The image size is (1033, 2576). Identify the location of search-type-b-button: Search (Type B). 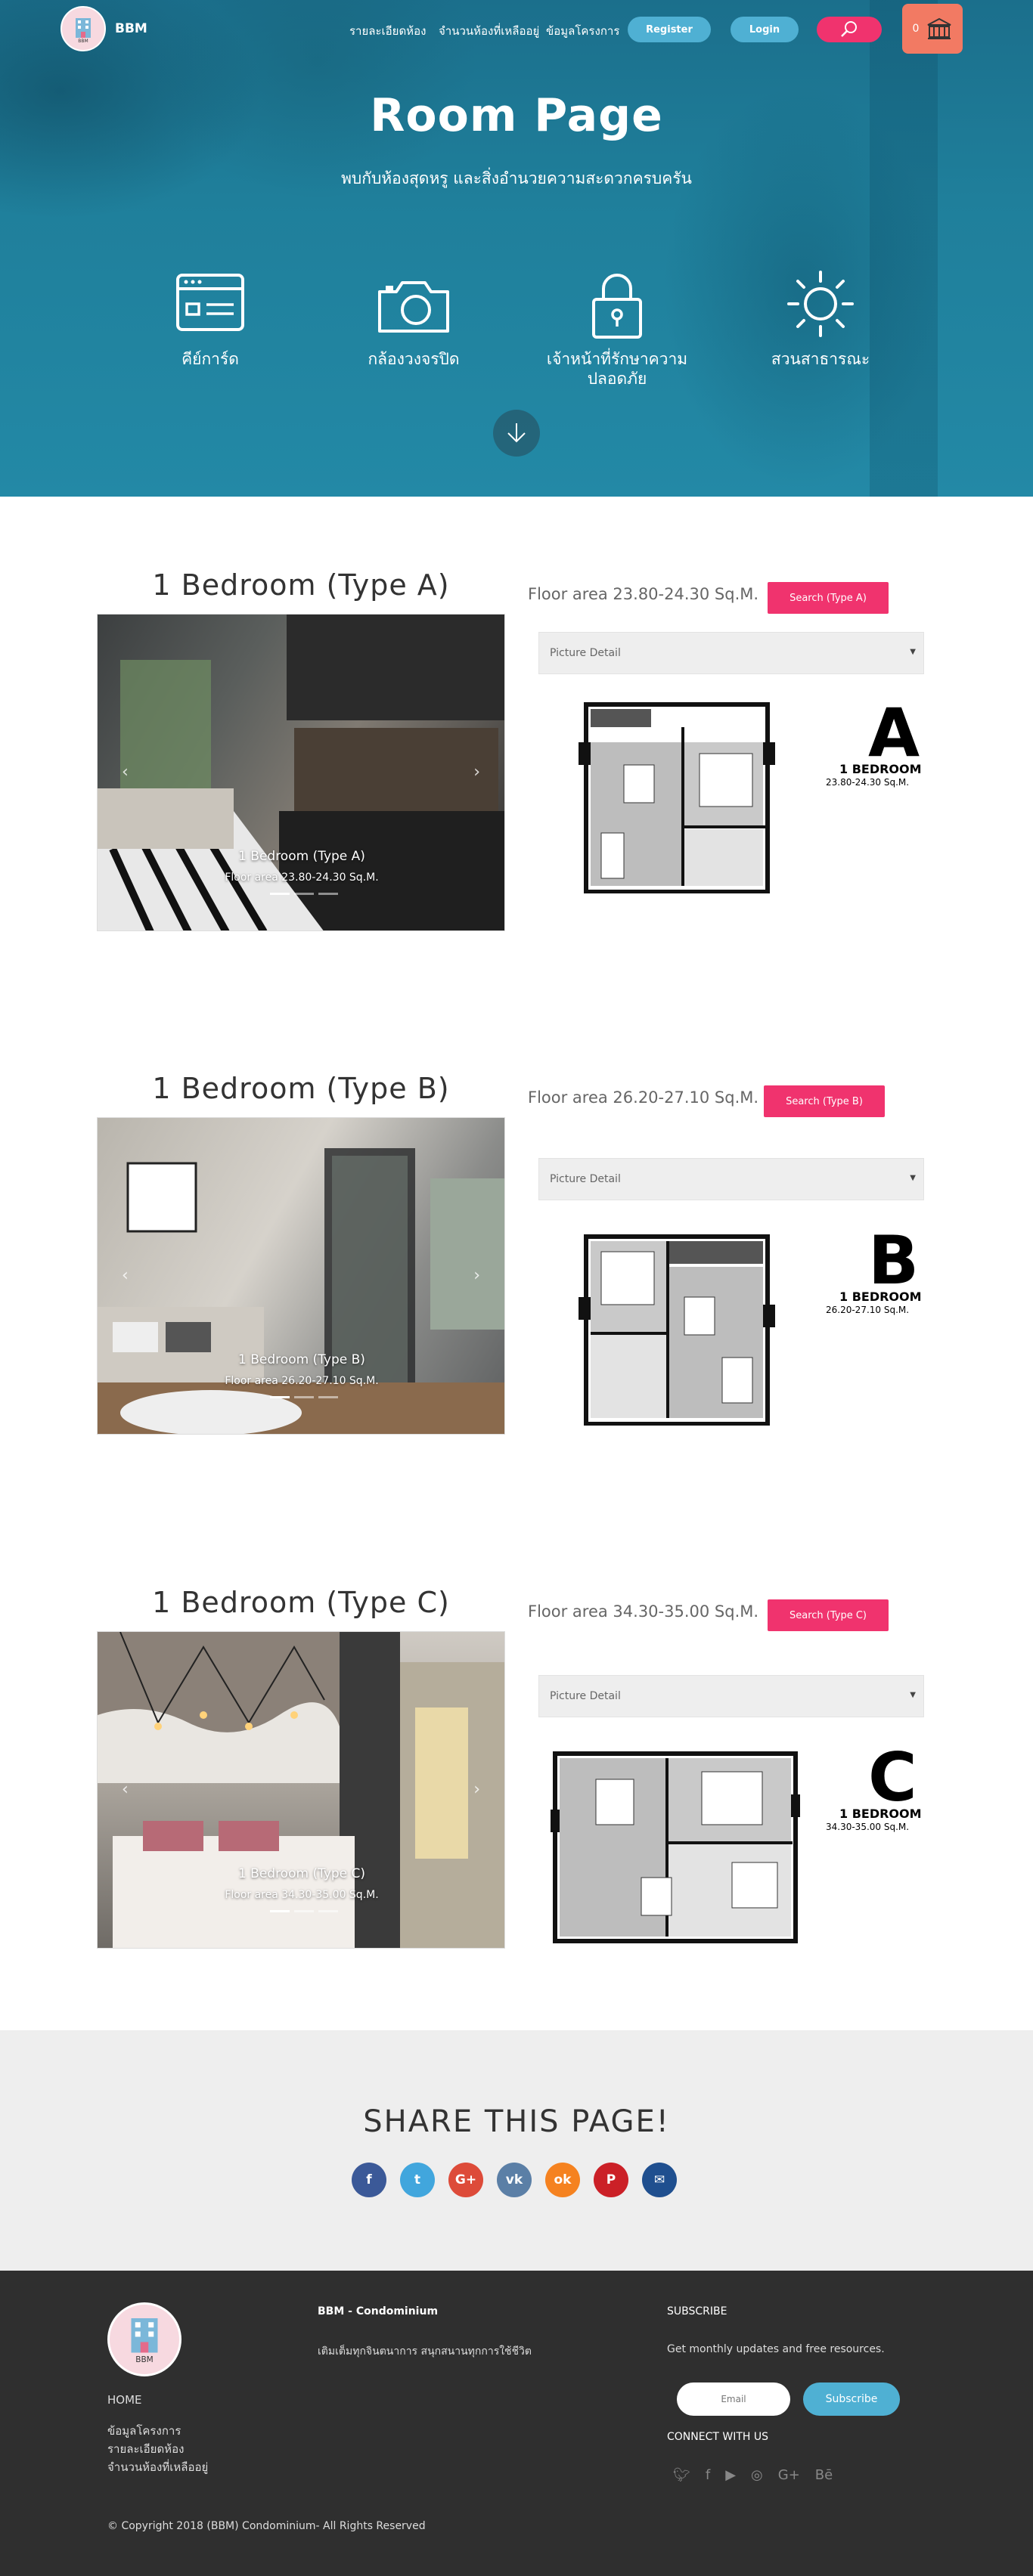
(824, 1101).